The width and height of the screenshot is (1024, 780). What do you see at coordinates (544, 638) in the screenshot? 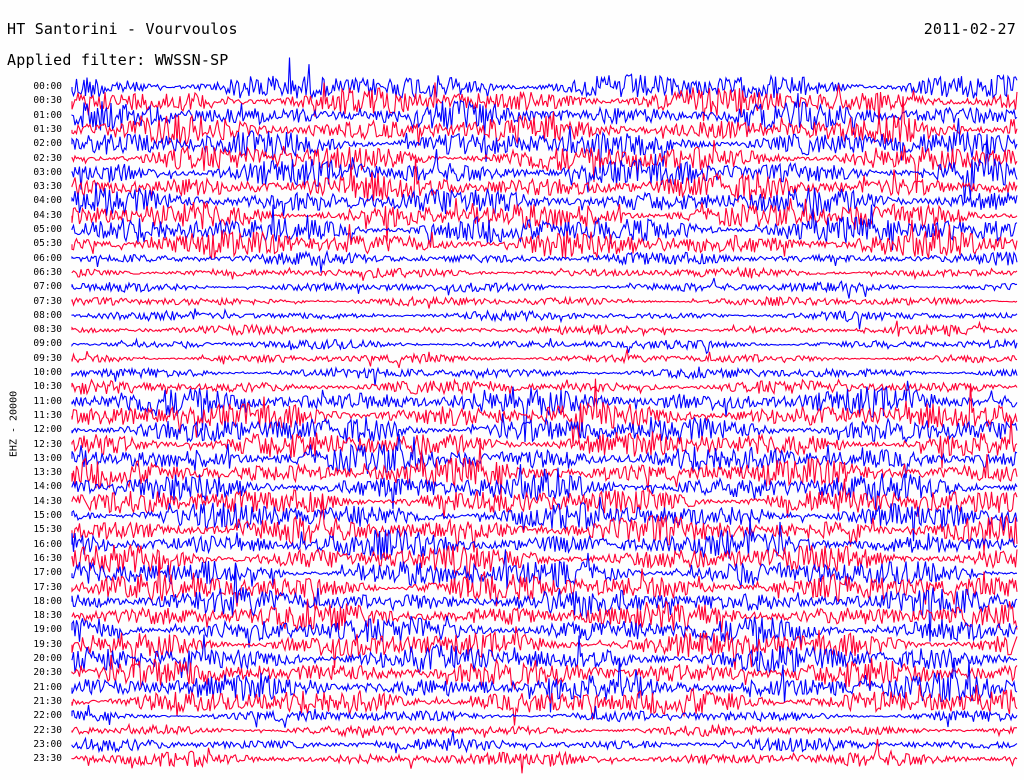
I see `trace-row-1900` at bounding box center [544, 638].